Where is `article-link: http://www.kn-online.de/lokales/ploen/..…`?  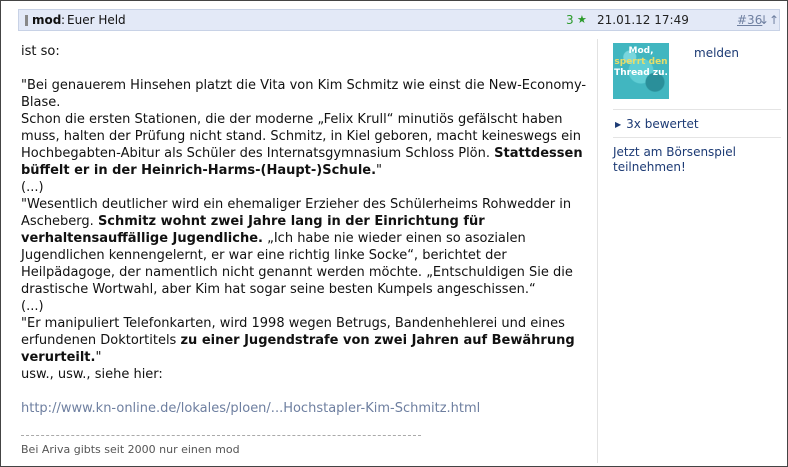
article-link: http://www.kn-online.de/lokales/ploen/..… is located at coordinates (305, 408).